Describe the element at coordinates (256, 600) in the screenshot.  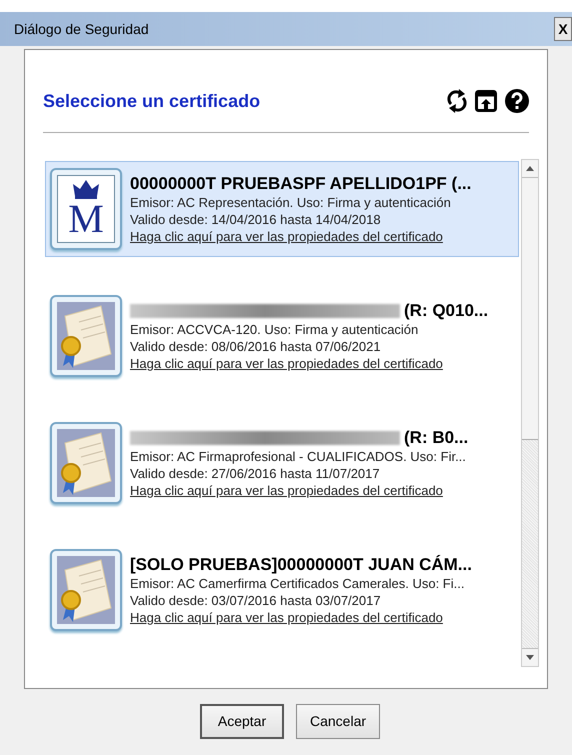
I see `certificate-validity: Valido desde: 03/07/2016 hasta 03/07/2017` at that location.